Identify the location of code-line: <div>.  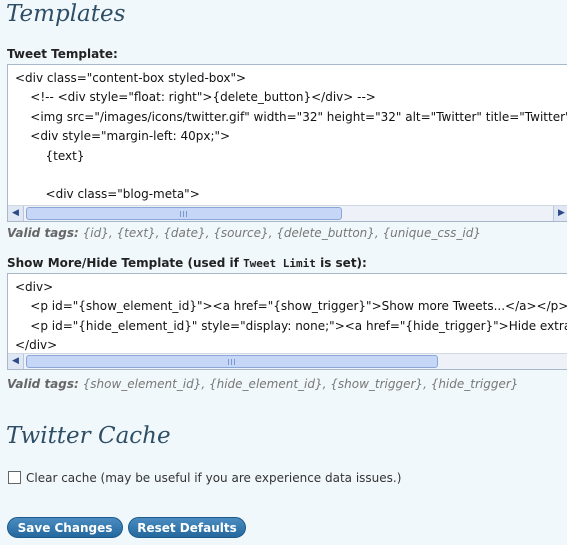
(34, 287).